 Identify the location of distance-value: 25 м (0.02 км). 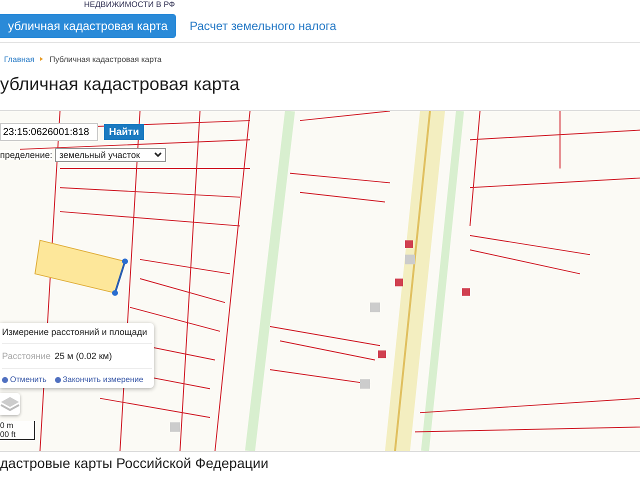
(83, 356).